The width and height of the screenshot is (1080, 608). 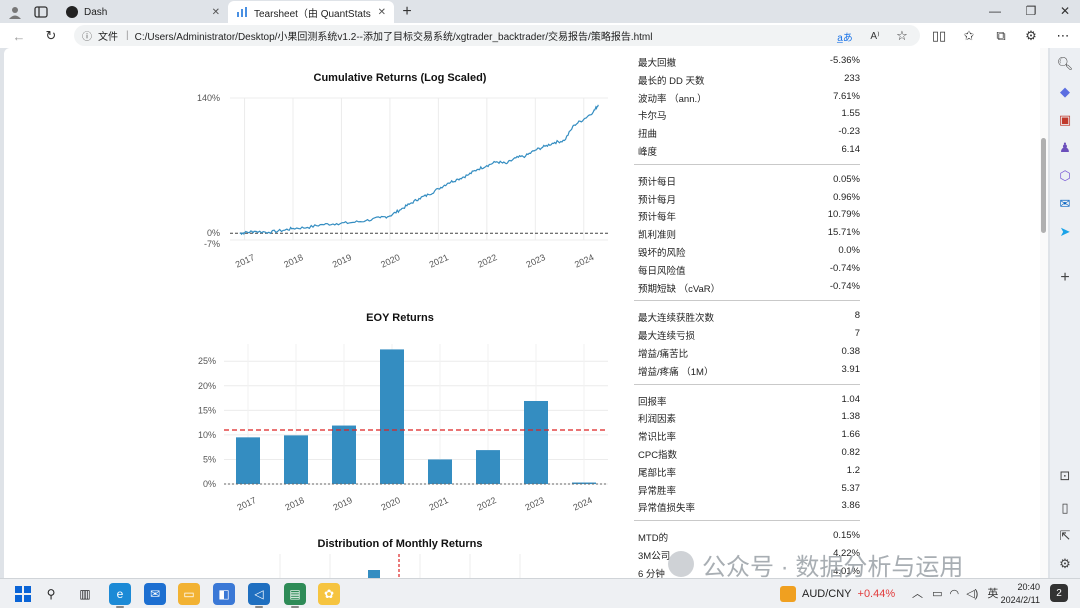 I want to click on metric-label: 异常值损失率, so click(x=667, y=509).